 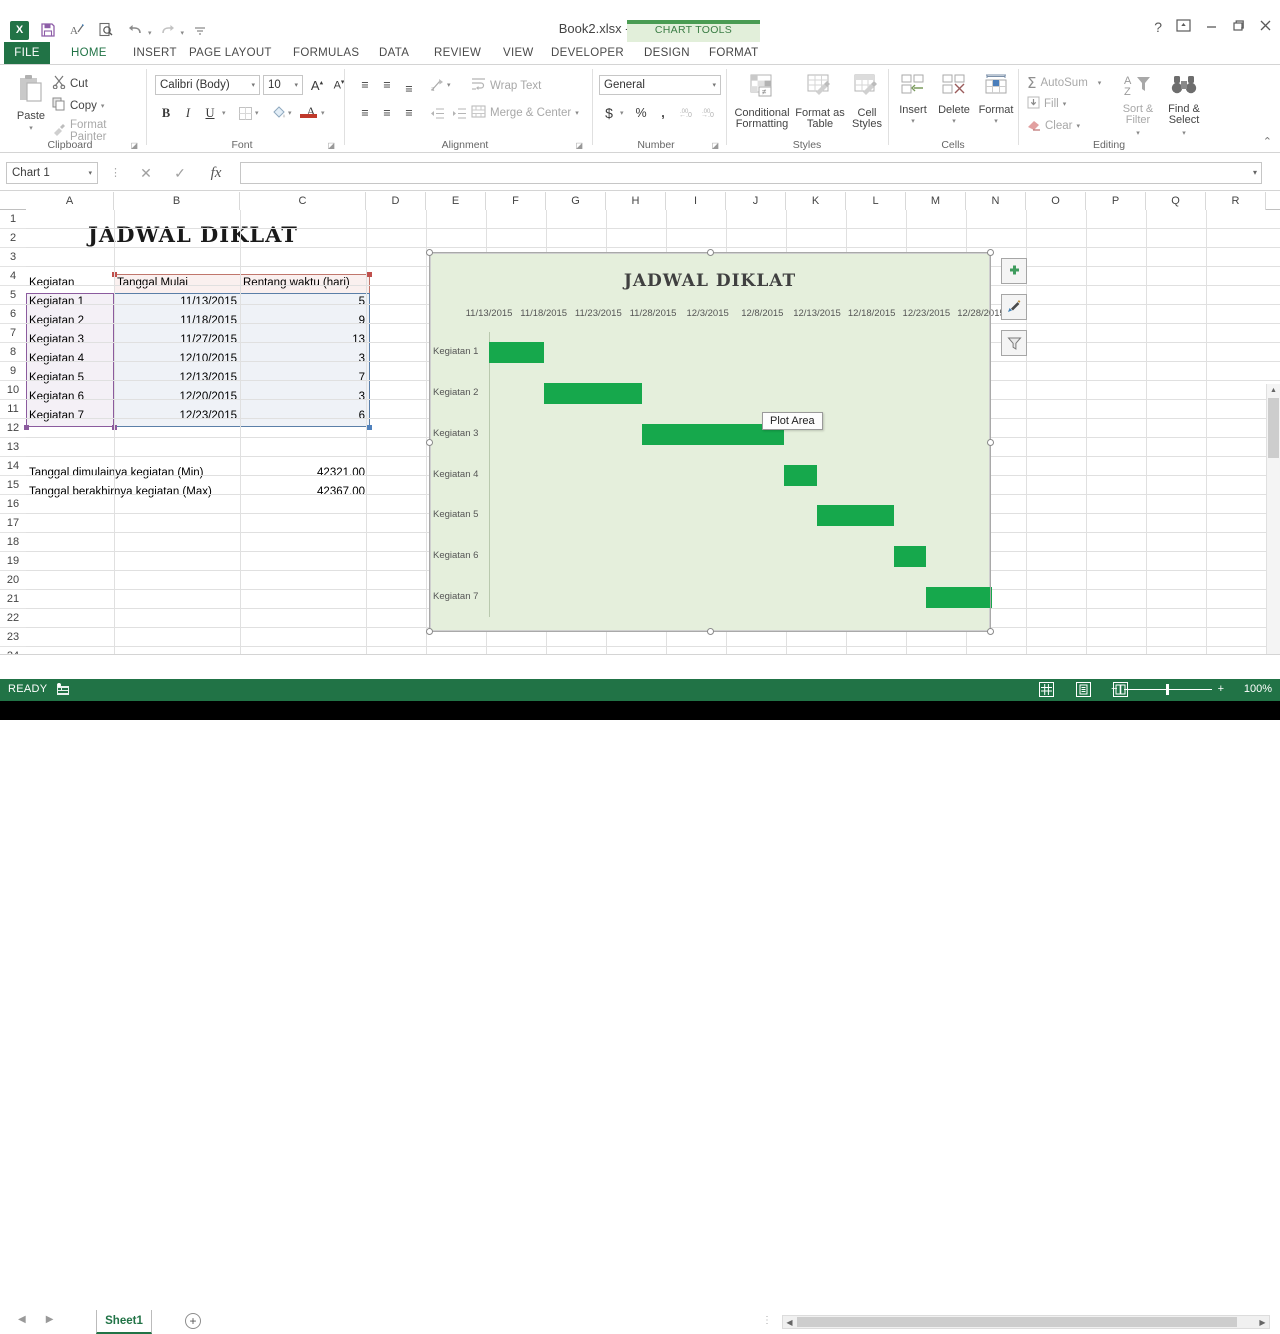 I want to click on column-header-h: H, so click(x=636, y=201).